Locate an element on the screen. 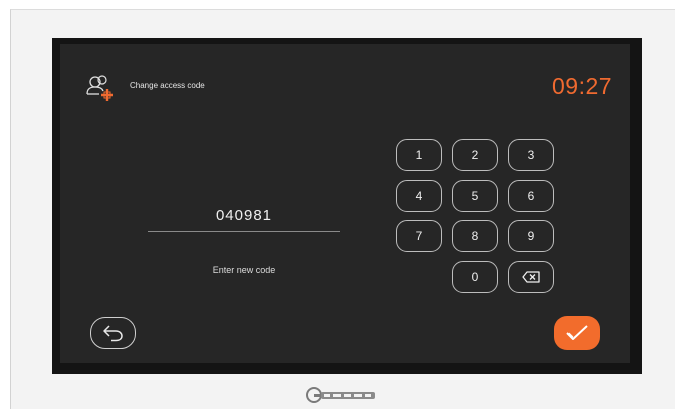  key-8: 8 is located at coordinates (475, 236).